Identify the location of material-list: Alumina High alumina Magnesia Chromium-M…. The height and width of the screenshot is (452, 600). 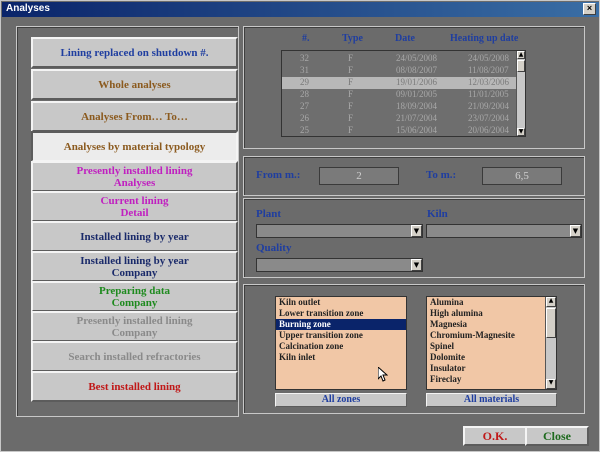
(491, 343).